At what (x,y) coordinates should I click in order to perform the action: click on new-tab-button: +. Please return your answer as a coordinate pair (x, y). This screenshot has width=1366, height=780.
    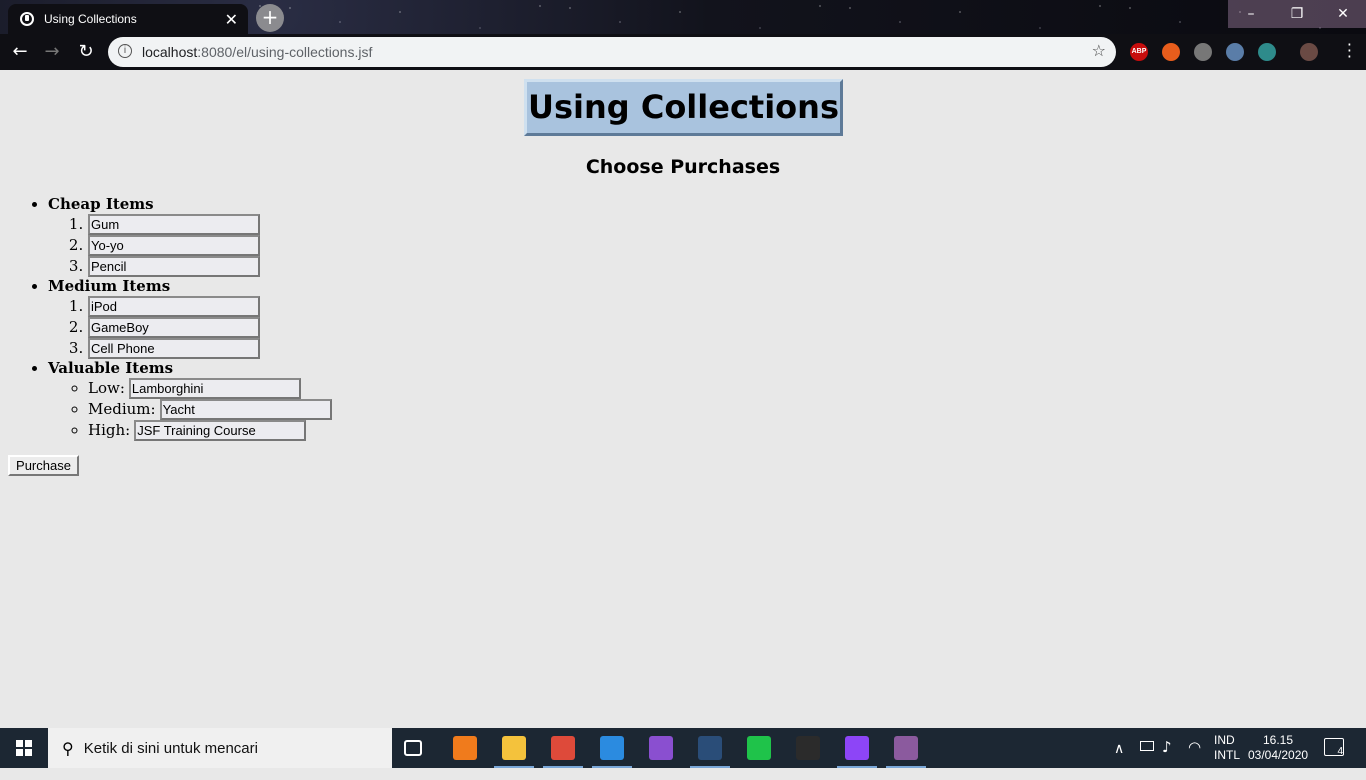
    Looking at the image, I should click on (270, 18).